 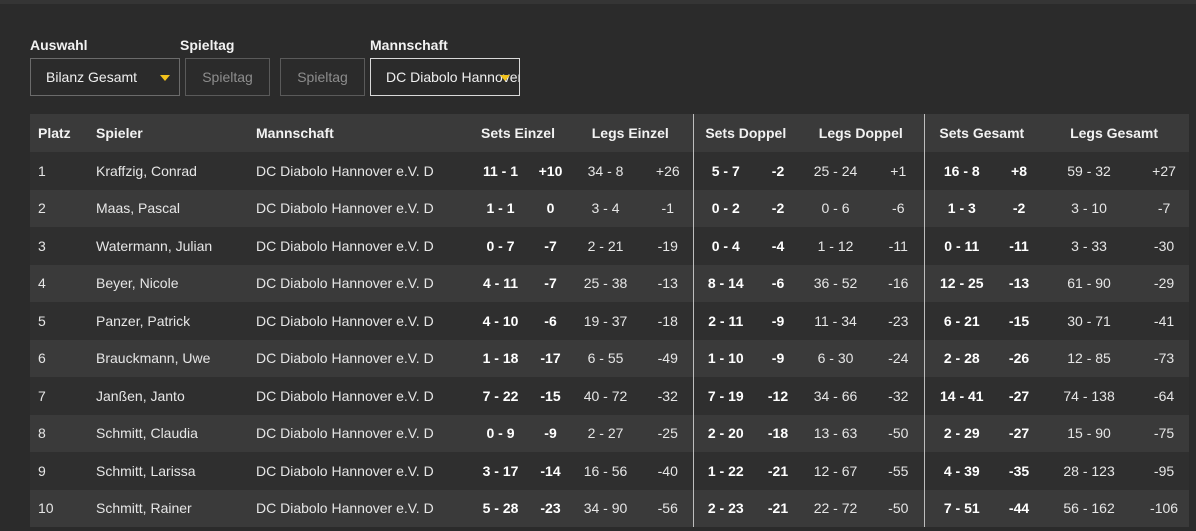 I want to click on cell-sets-gesamt: 2 - 29, so click(x=961, y=433).